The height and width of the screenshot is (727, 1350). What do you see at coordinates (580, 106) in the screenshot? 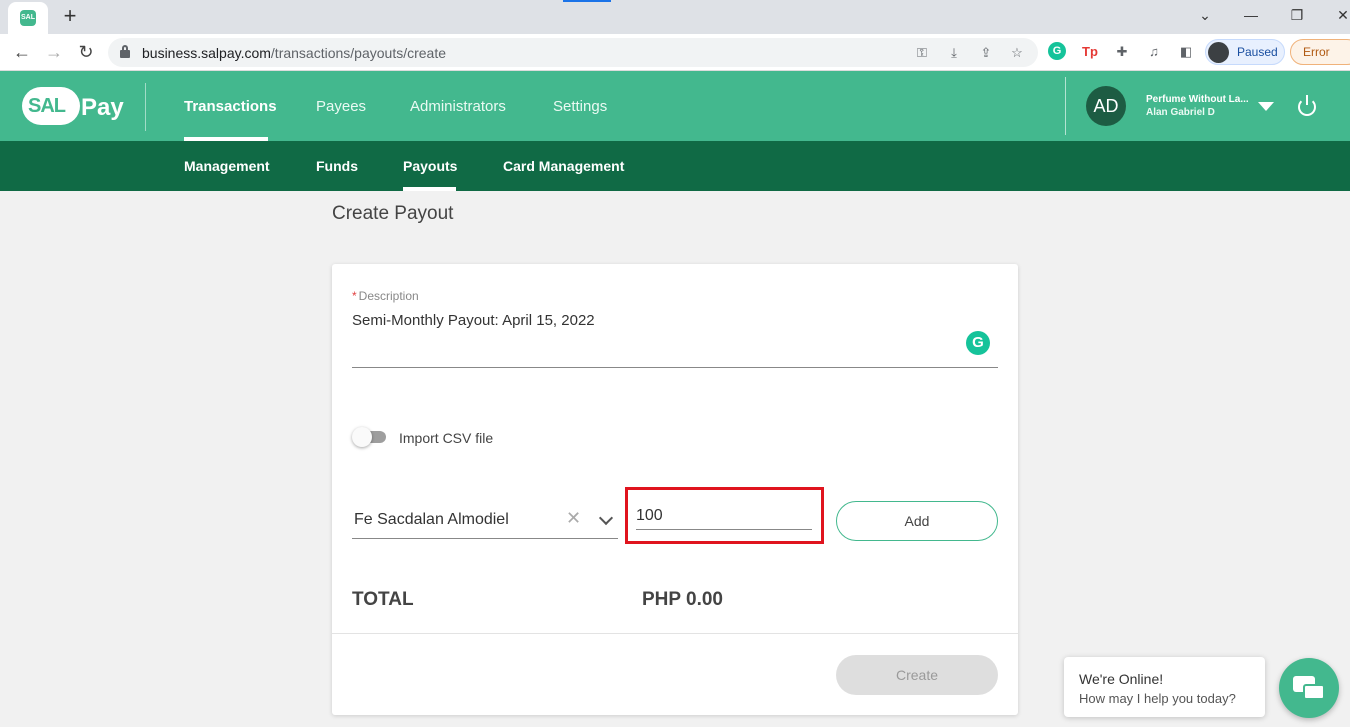
I see `nav-settings: Settings` at bounding box center [580, 106].